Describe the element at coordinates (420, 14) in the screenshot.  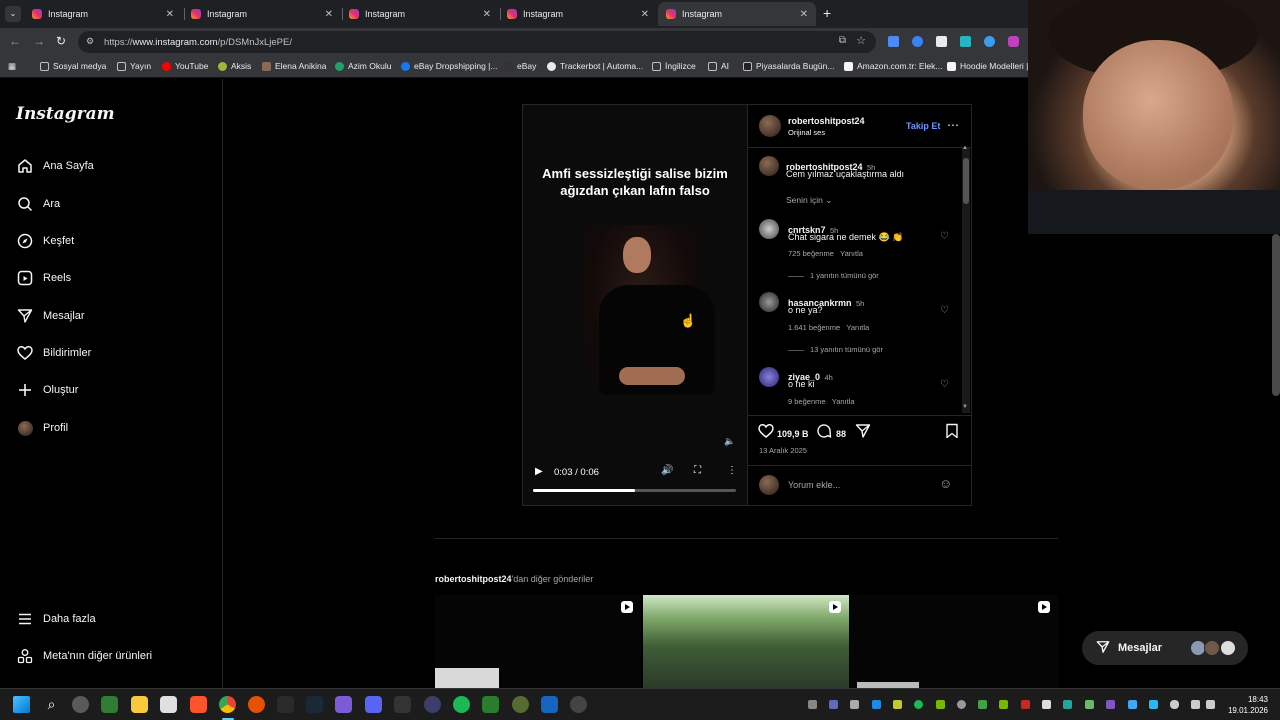
I see `tab-3: Instagram ✕` at that location.